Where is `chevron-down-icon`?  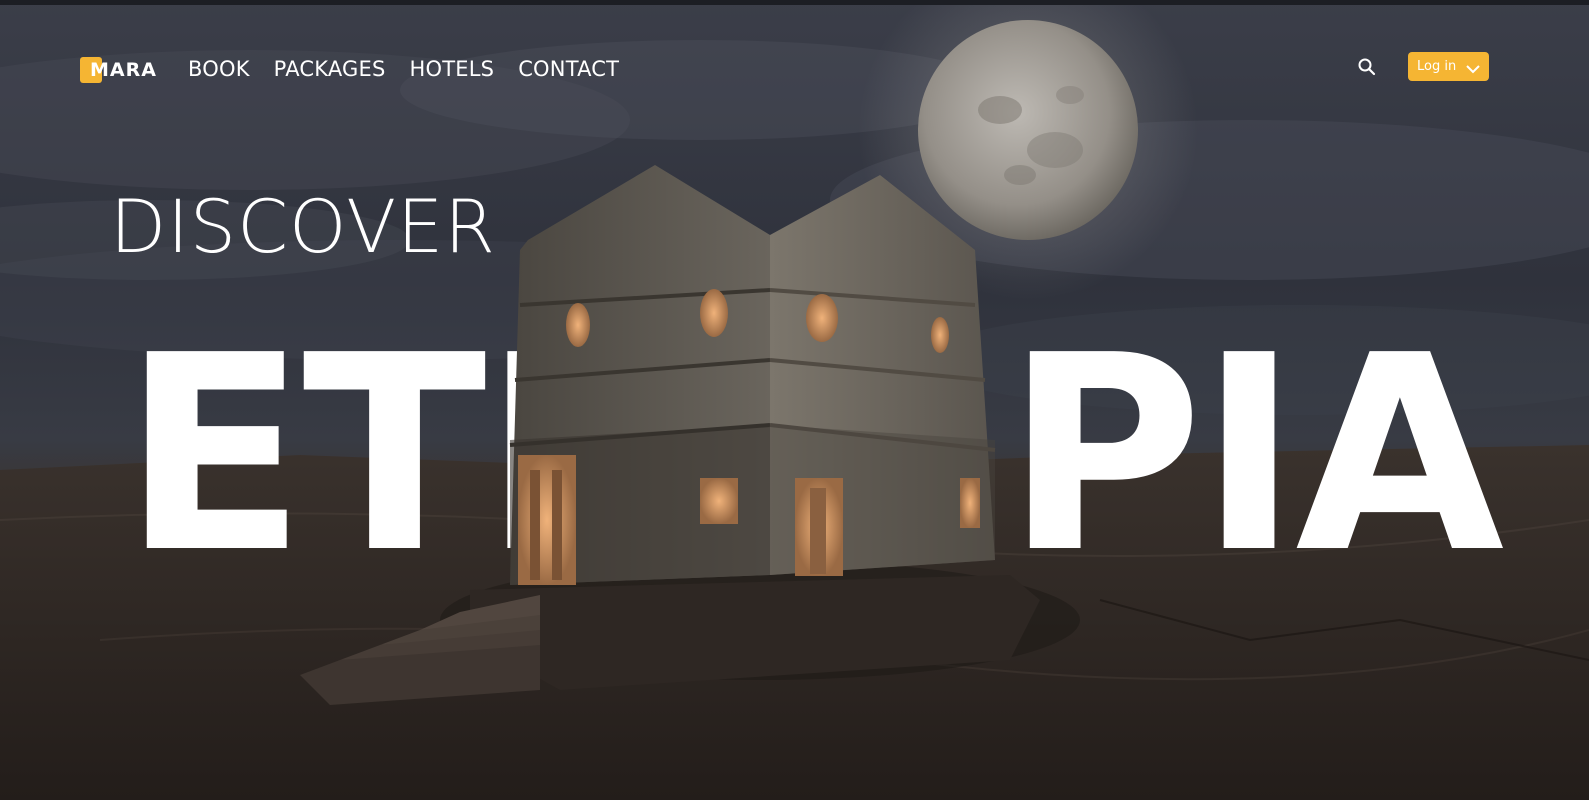
chevron-down-icon is located at coordinates (1473, 67).